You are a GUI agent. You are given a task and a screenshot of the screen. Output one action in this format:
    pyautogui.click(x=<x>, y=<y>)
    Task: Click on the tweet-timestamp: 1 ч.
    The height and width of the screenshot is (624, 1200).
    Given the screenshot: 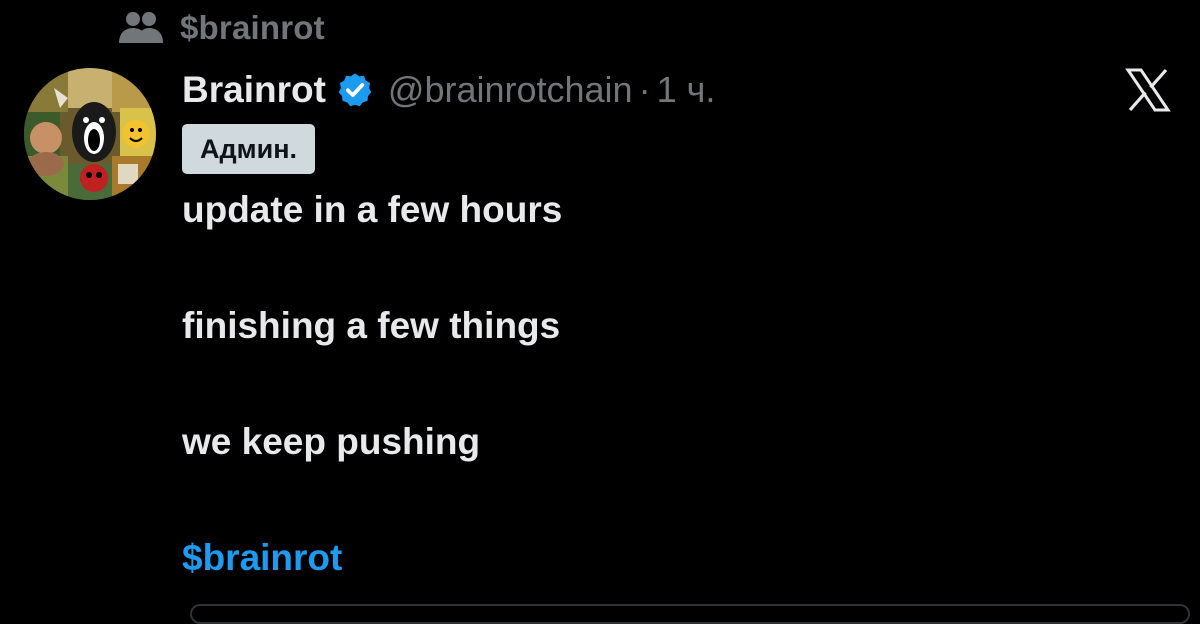 What is the action you would take?
    pyautogui.click(x=686, y=90)
    